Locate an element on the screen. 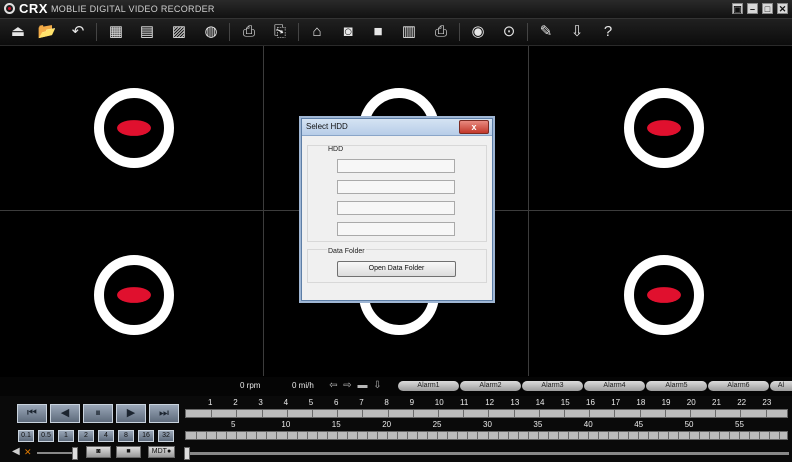 The height and width of the screenshot is (462, 792). list-view-icon: ▤ is located at coordinates (147, 32).